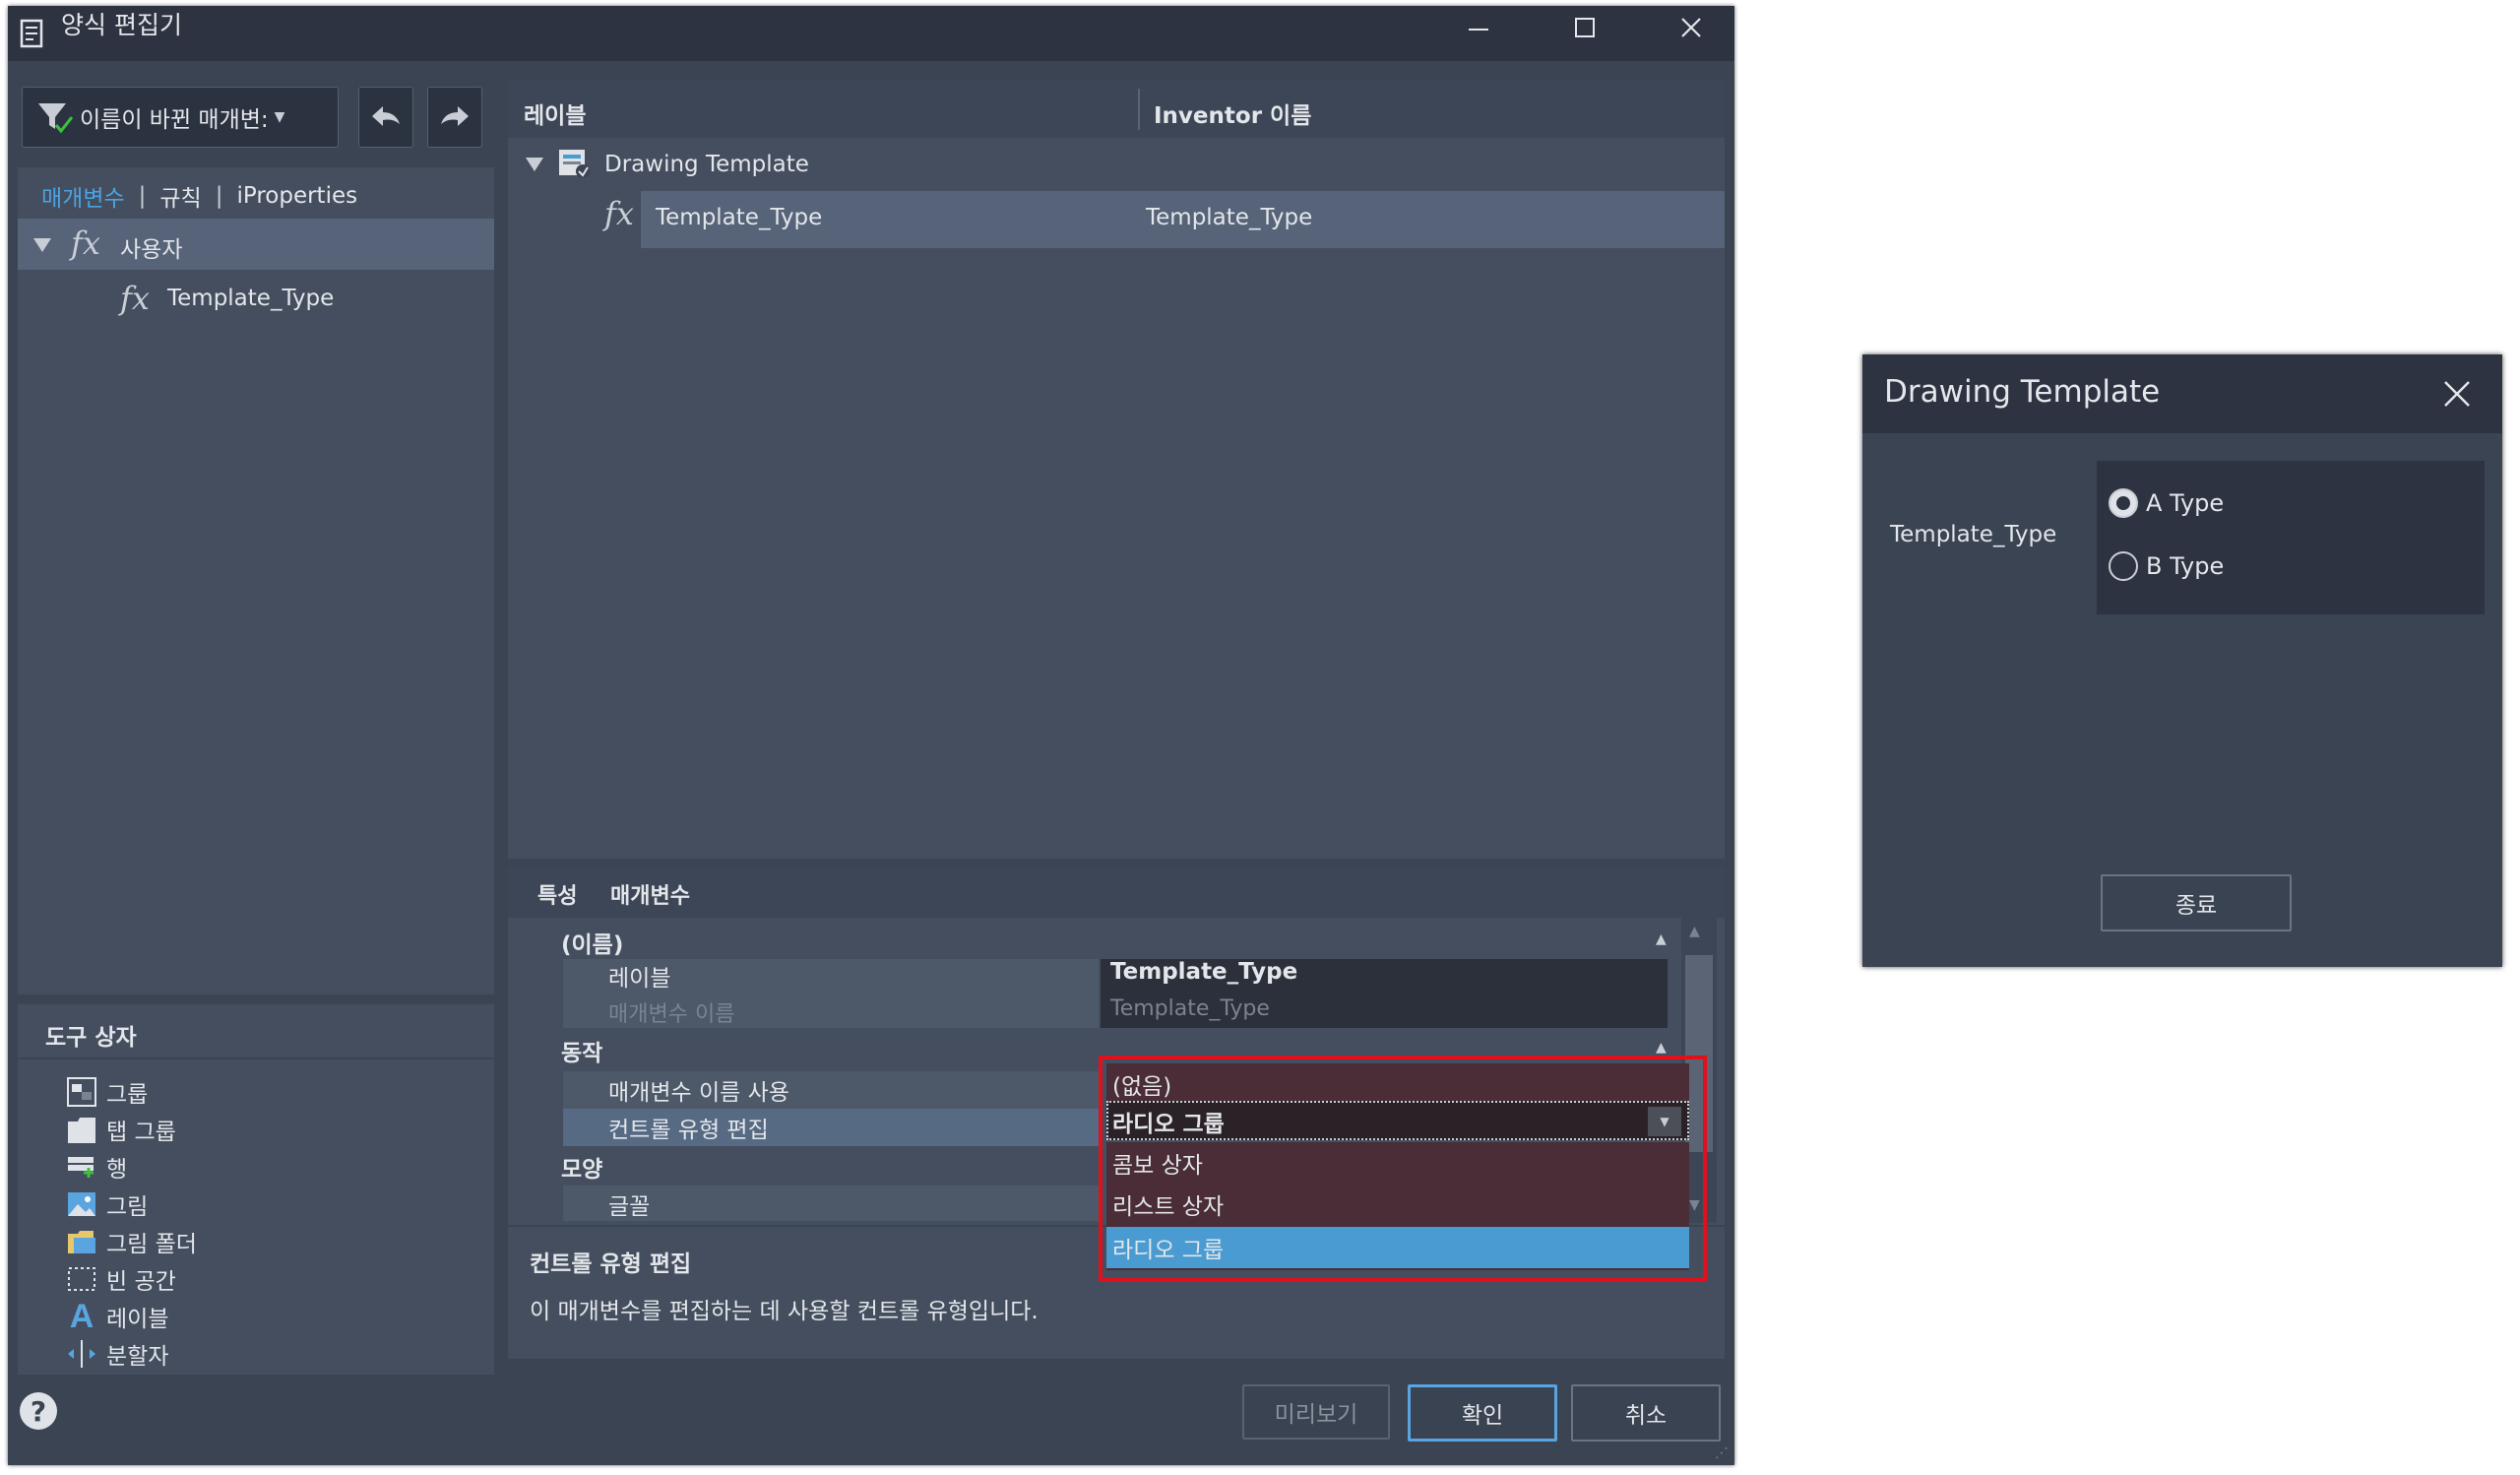 This screenshot has height=1475, width=2520. I want to click on prop-label-key: 레이블, so click(639, 979).